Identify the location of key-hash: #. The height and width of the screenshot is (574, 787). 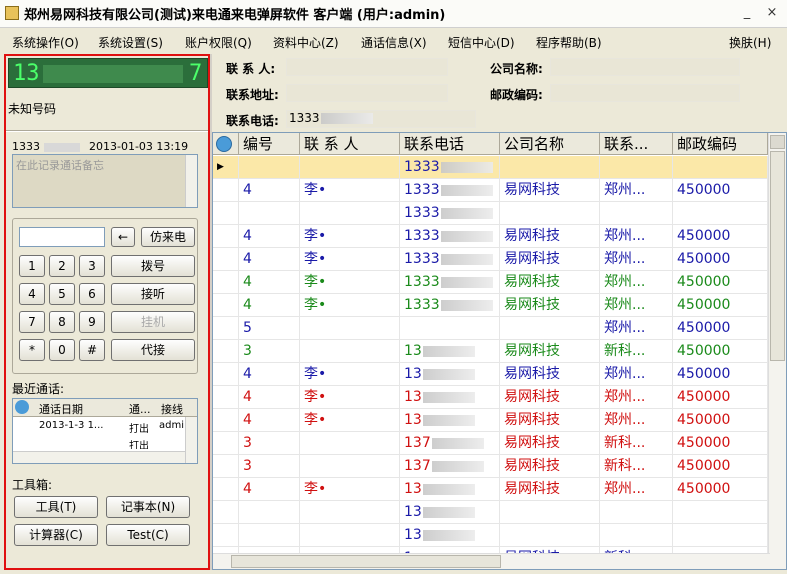
(92, 350).